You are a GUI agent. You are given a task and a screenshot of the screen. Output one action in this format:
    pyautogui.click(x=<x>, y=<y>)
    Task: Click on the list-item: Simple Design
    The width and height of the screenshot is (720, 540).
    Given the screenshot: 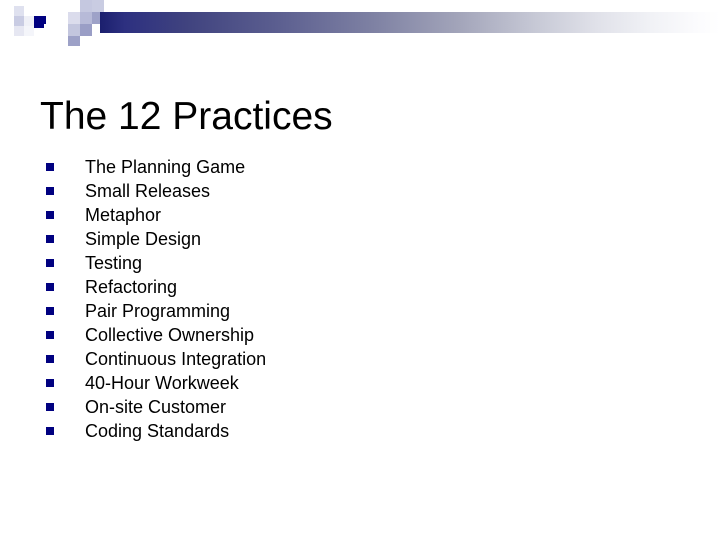 What is the action you would take?
    pyautogui.click(x=350, y=239)
    